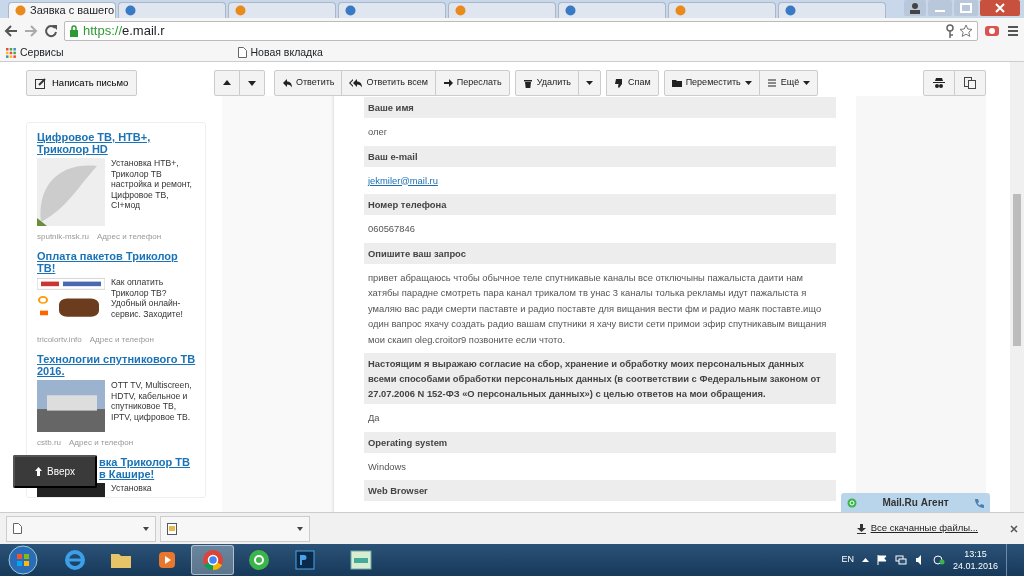 Image resolution: width=1024 pixels, height=576 pixels. Describe the element at coordinates (374, 418) in the screenshot. I see `field-value: Да` at that location.